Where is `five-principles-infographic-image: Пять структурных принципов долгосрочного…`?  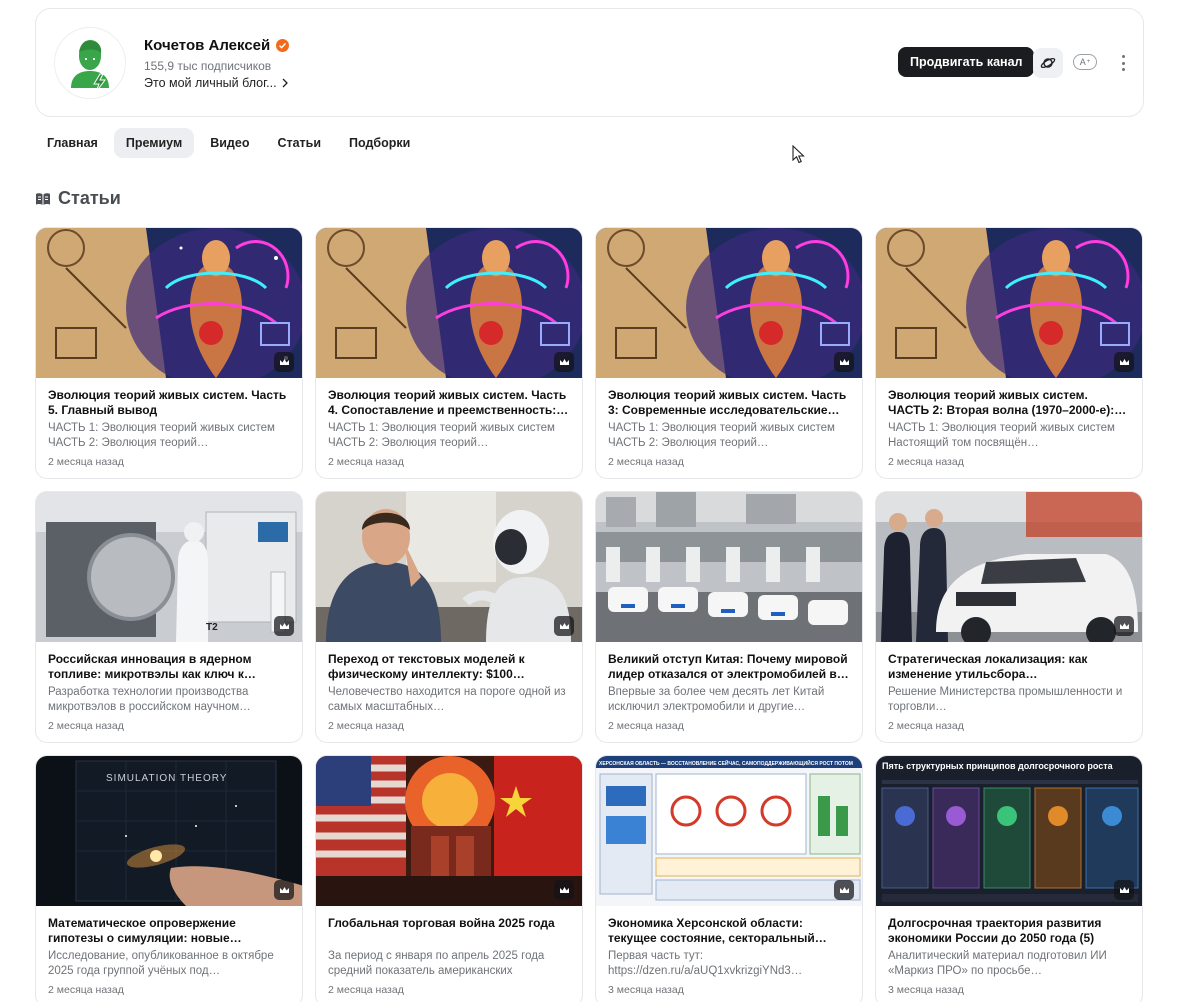
five-principles-infographic-image: Пять структурных принципов долгосрочного… is located at coordinates (1009, 831).